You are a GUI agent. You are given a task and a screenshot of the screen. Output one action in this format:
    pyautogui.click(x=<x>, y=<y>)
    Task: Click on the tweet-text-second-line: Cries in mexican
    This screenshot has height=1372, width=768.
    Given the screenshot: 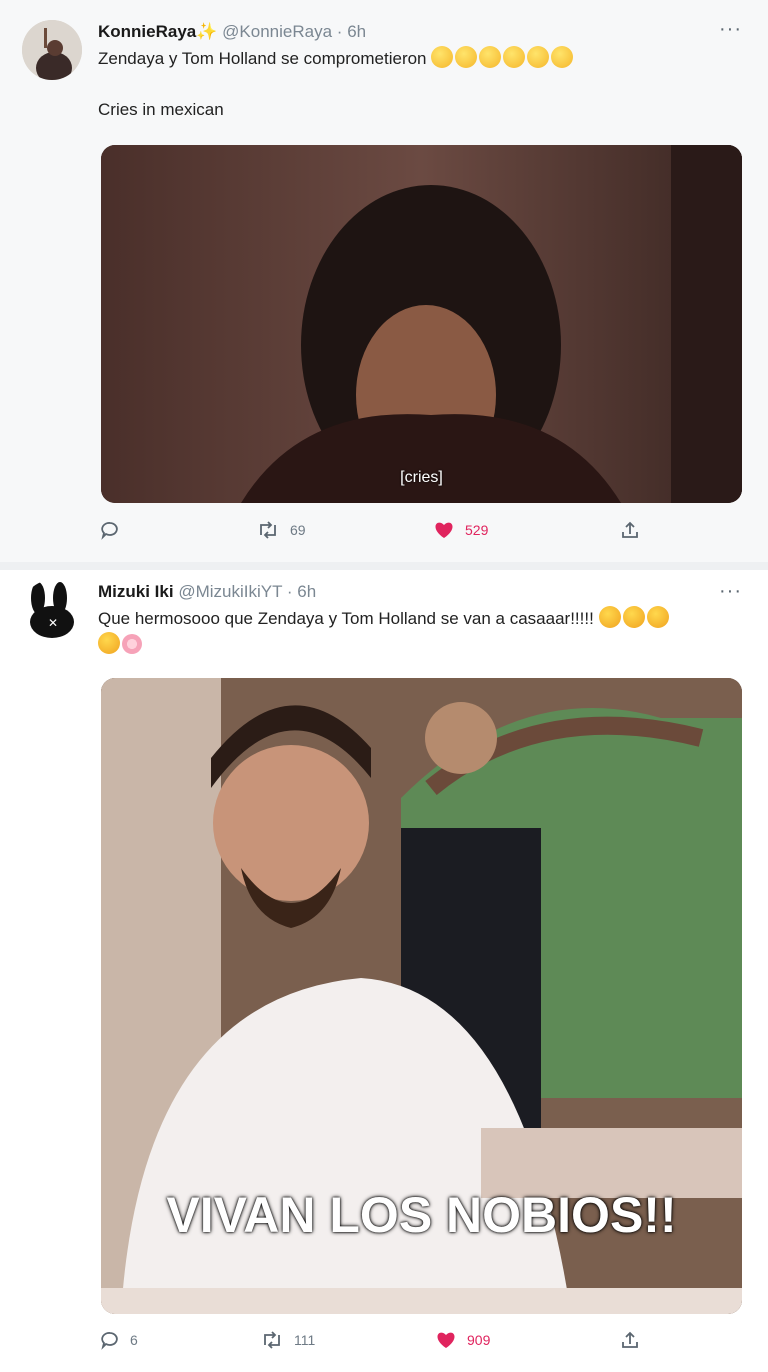 What is the action you would take?
    pyautogui.click(x=161, y=109)
    